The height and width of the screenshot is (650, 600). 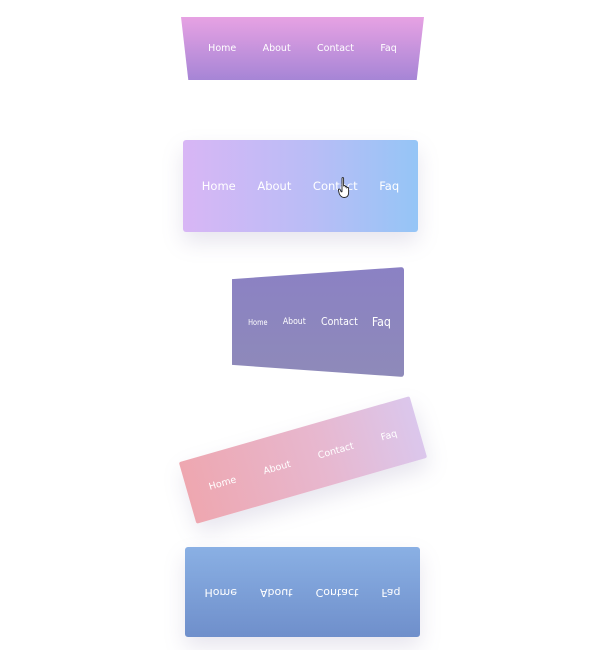 I want to click on nav-menu-rotated: Home About Contact Faq, so click(x=303, y=460).